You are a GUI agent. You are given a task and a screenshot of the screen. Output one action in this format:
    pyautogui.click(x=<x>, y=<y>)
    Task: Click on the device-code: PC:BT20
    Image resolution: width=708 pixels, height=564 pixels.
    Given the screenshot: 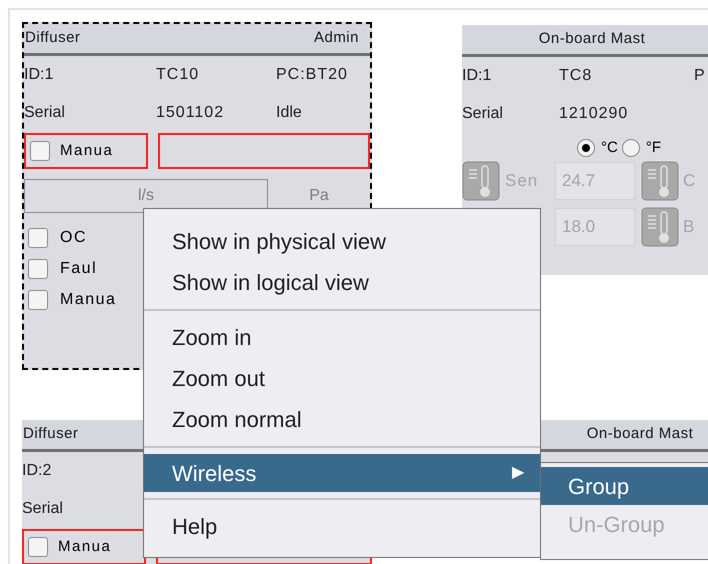 What is the action you would take?
    pyautogui.click(x=312, y=75)
    